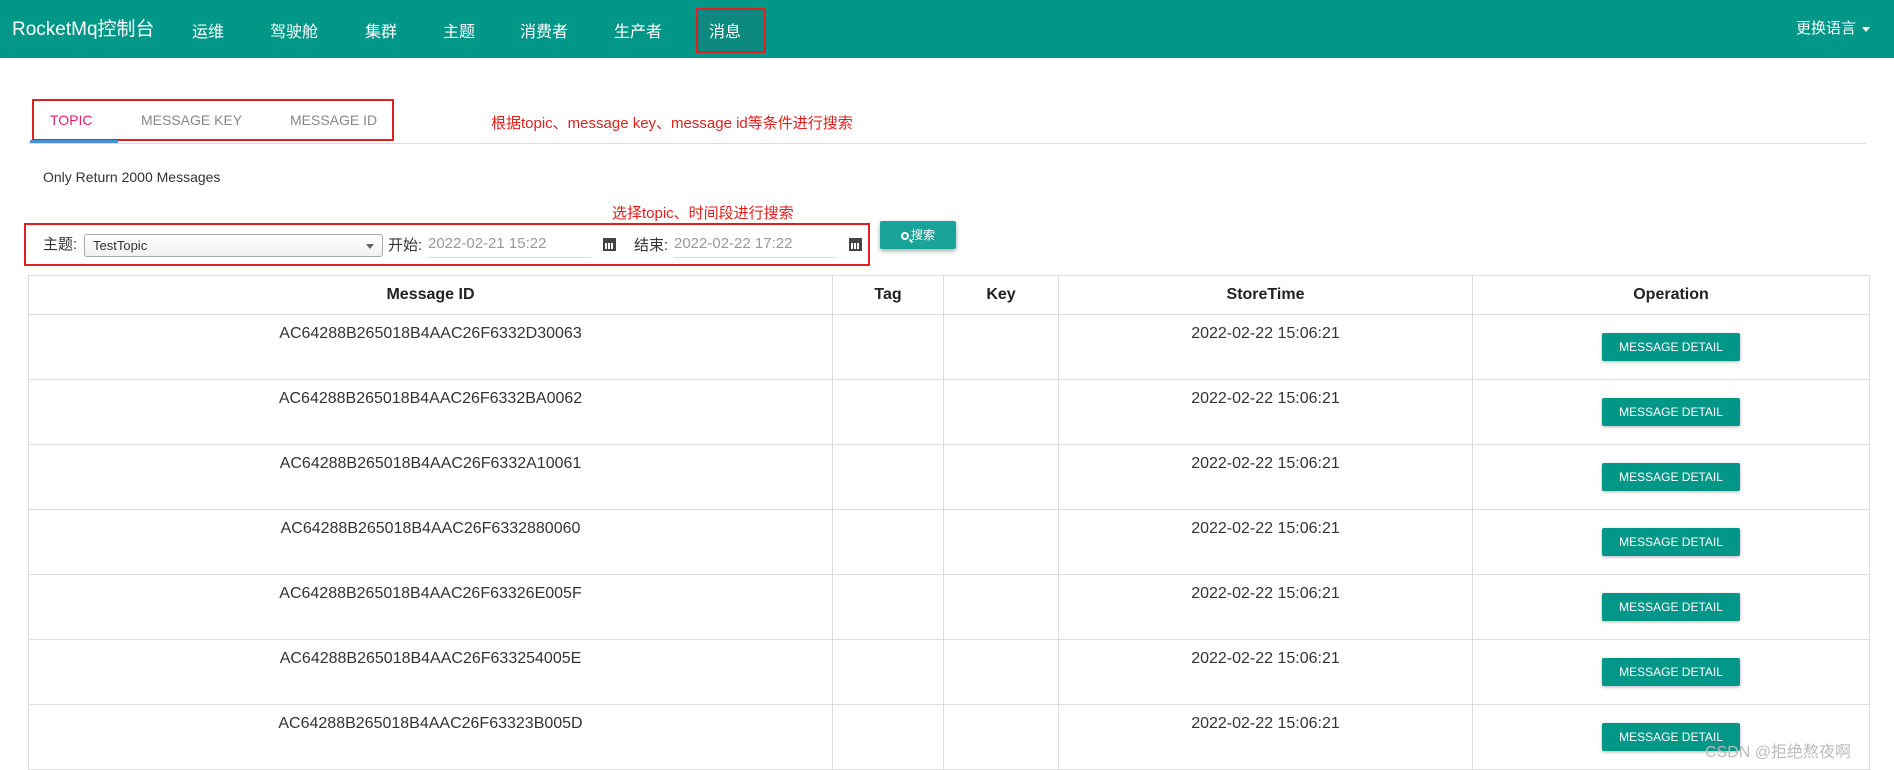  I want to click on language-label: 更换语言, so click(1825, 28).